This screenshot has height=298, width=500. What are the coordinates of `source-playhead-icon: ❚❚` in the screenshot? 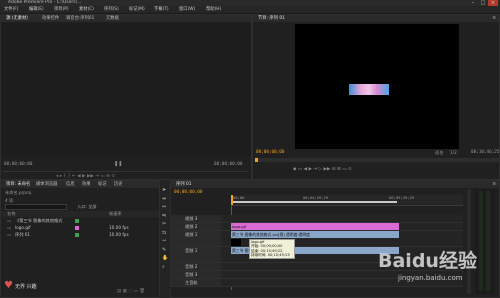 It's located at (118, 164).